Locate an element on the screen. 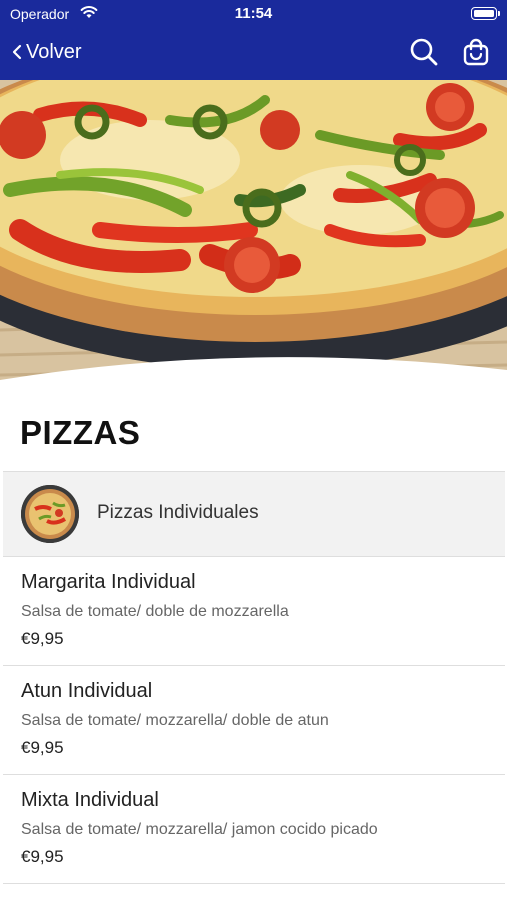 The width and height of the screenshot is (507, 900). search-icon is located at coordinates (424, 52).